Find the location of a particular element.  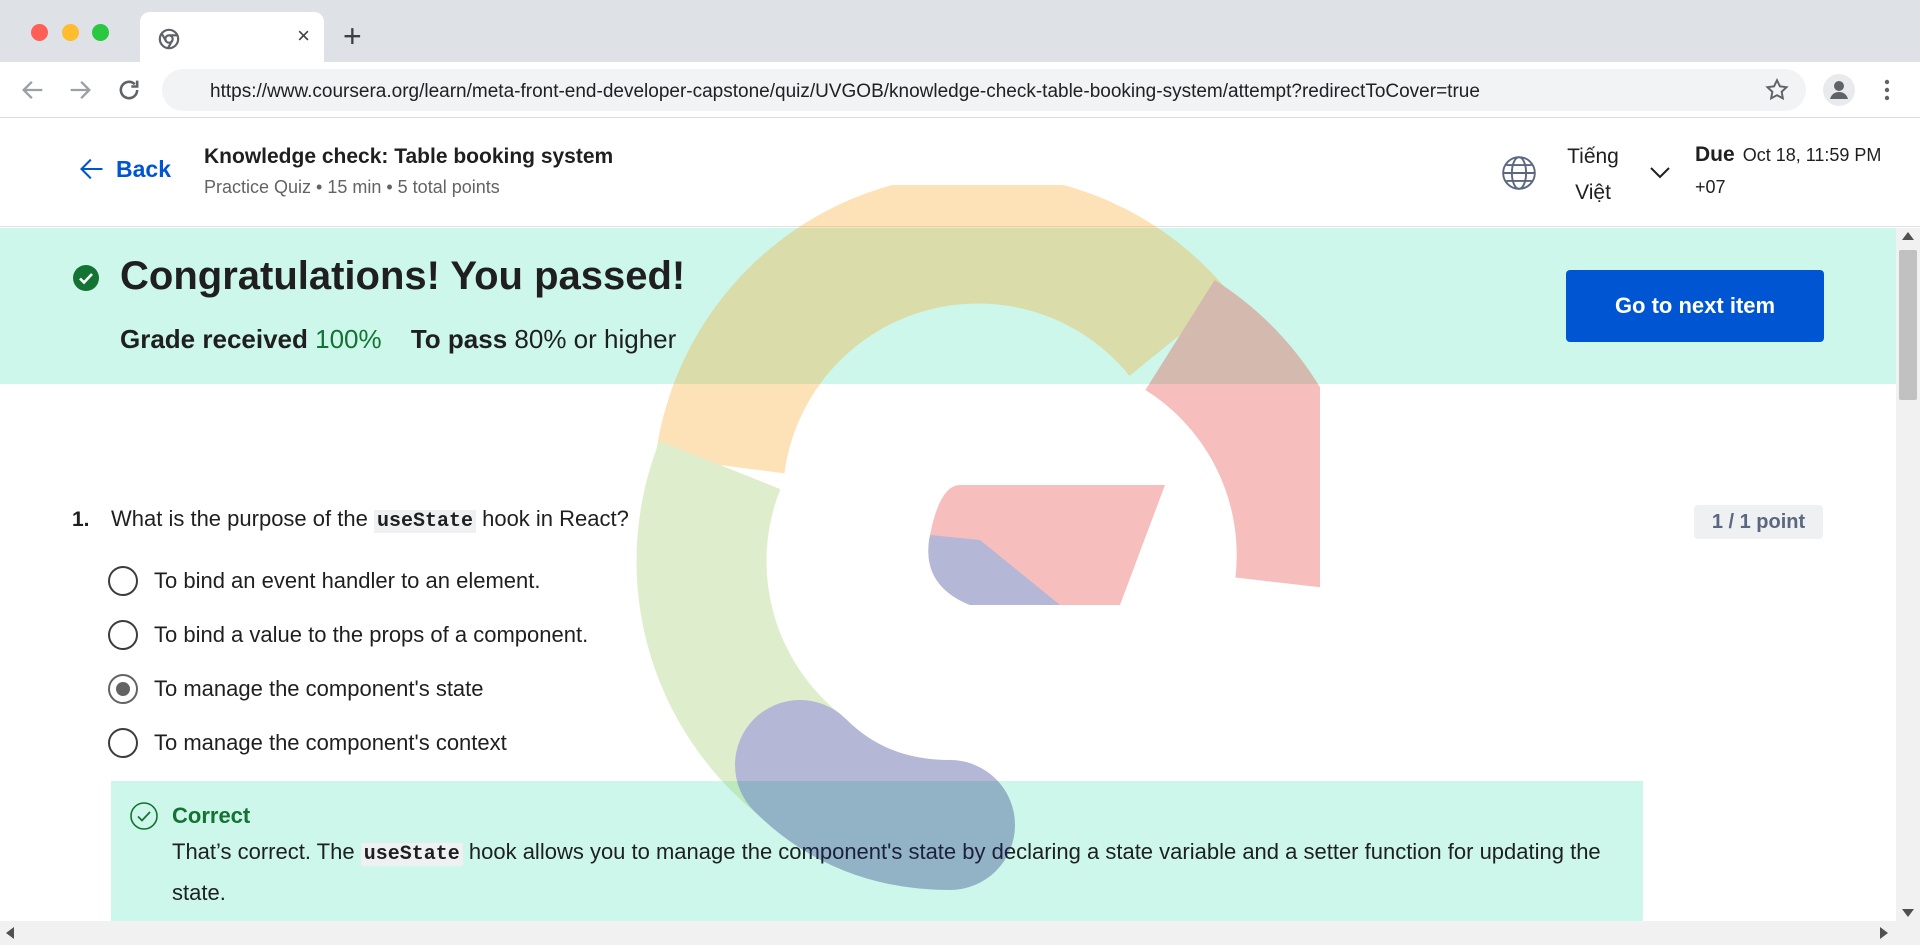

feedback-text-start: That’s correct. The is located at coordinates (263, 851).